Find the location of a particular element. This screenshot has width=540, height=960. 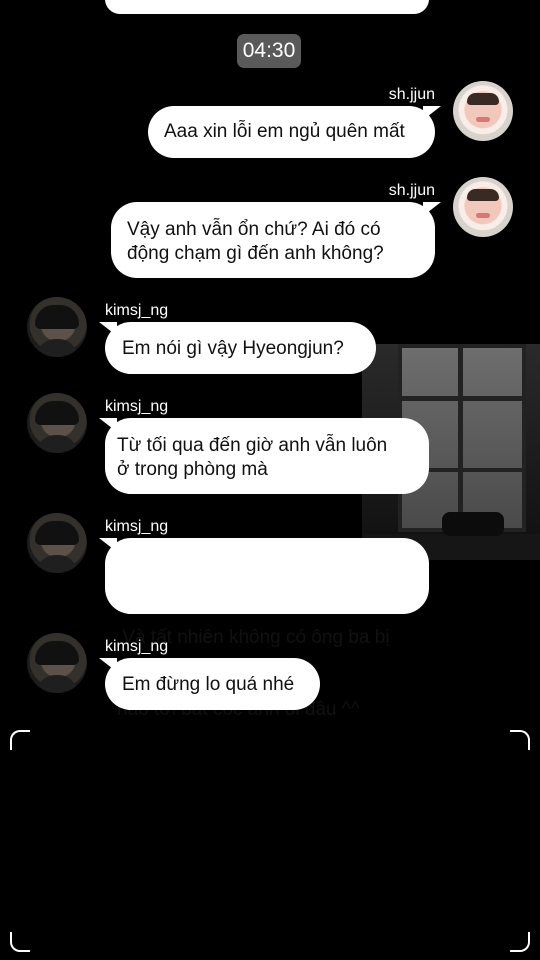

message-bubble: Em nói gì vậy Hyeongjun? is located at coordinates (237, 348).